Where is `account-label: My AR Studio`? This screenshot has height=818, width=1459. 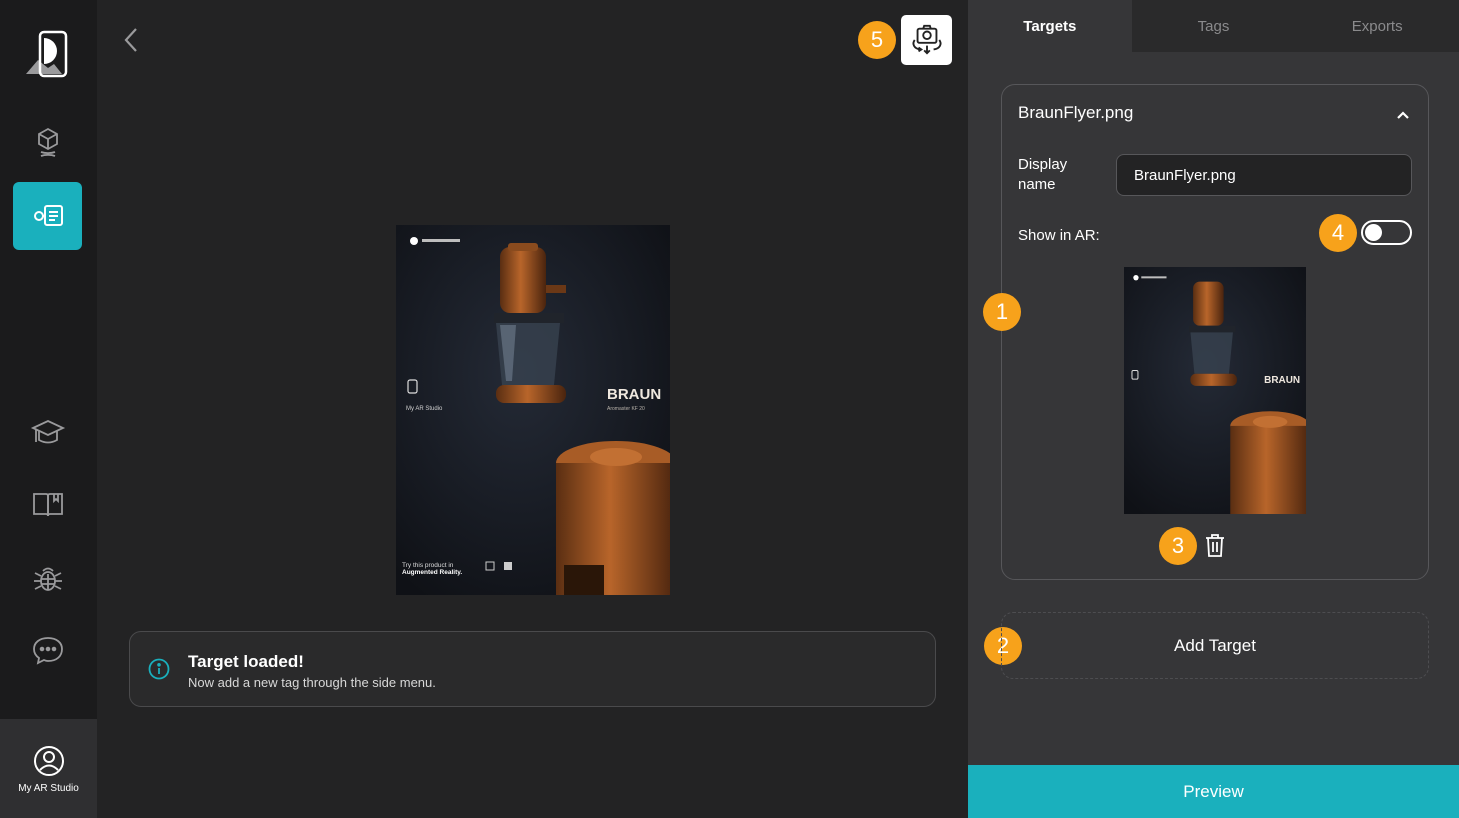
account-label: My AR Studio is located at coordinates (48, 788).